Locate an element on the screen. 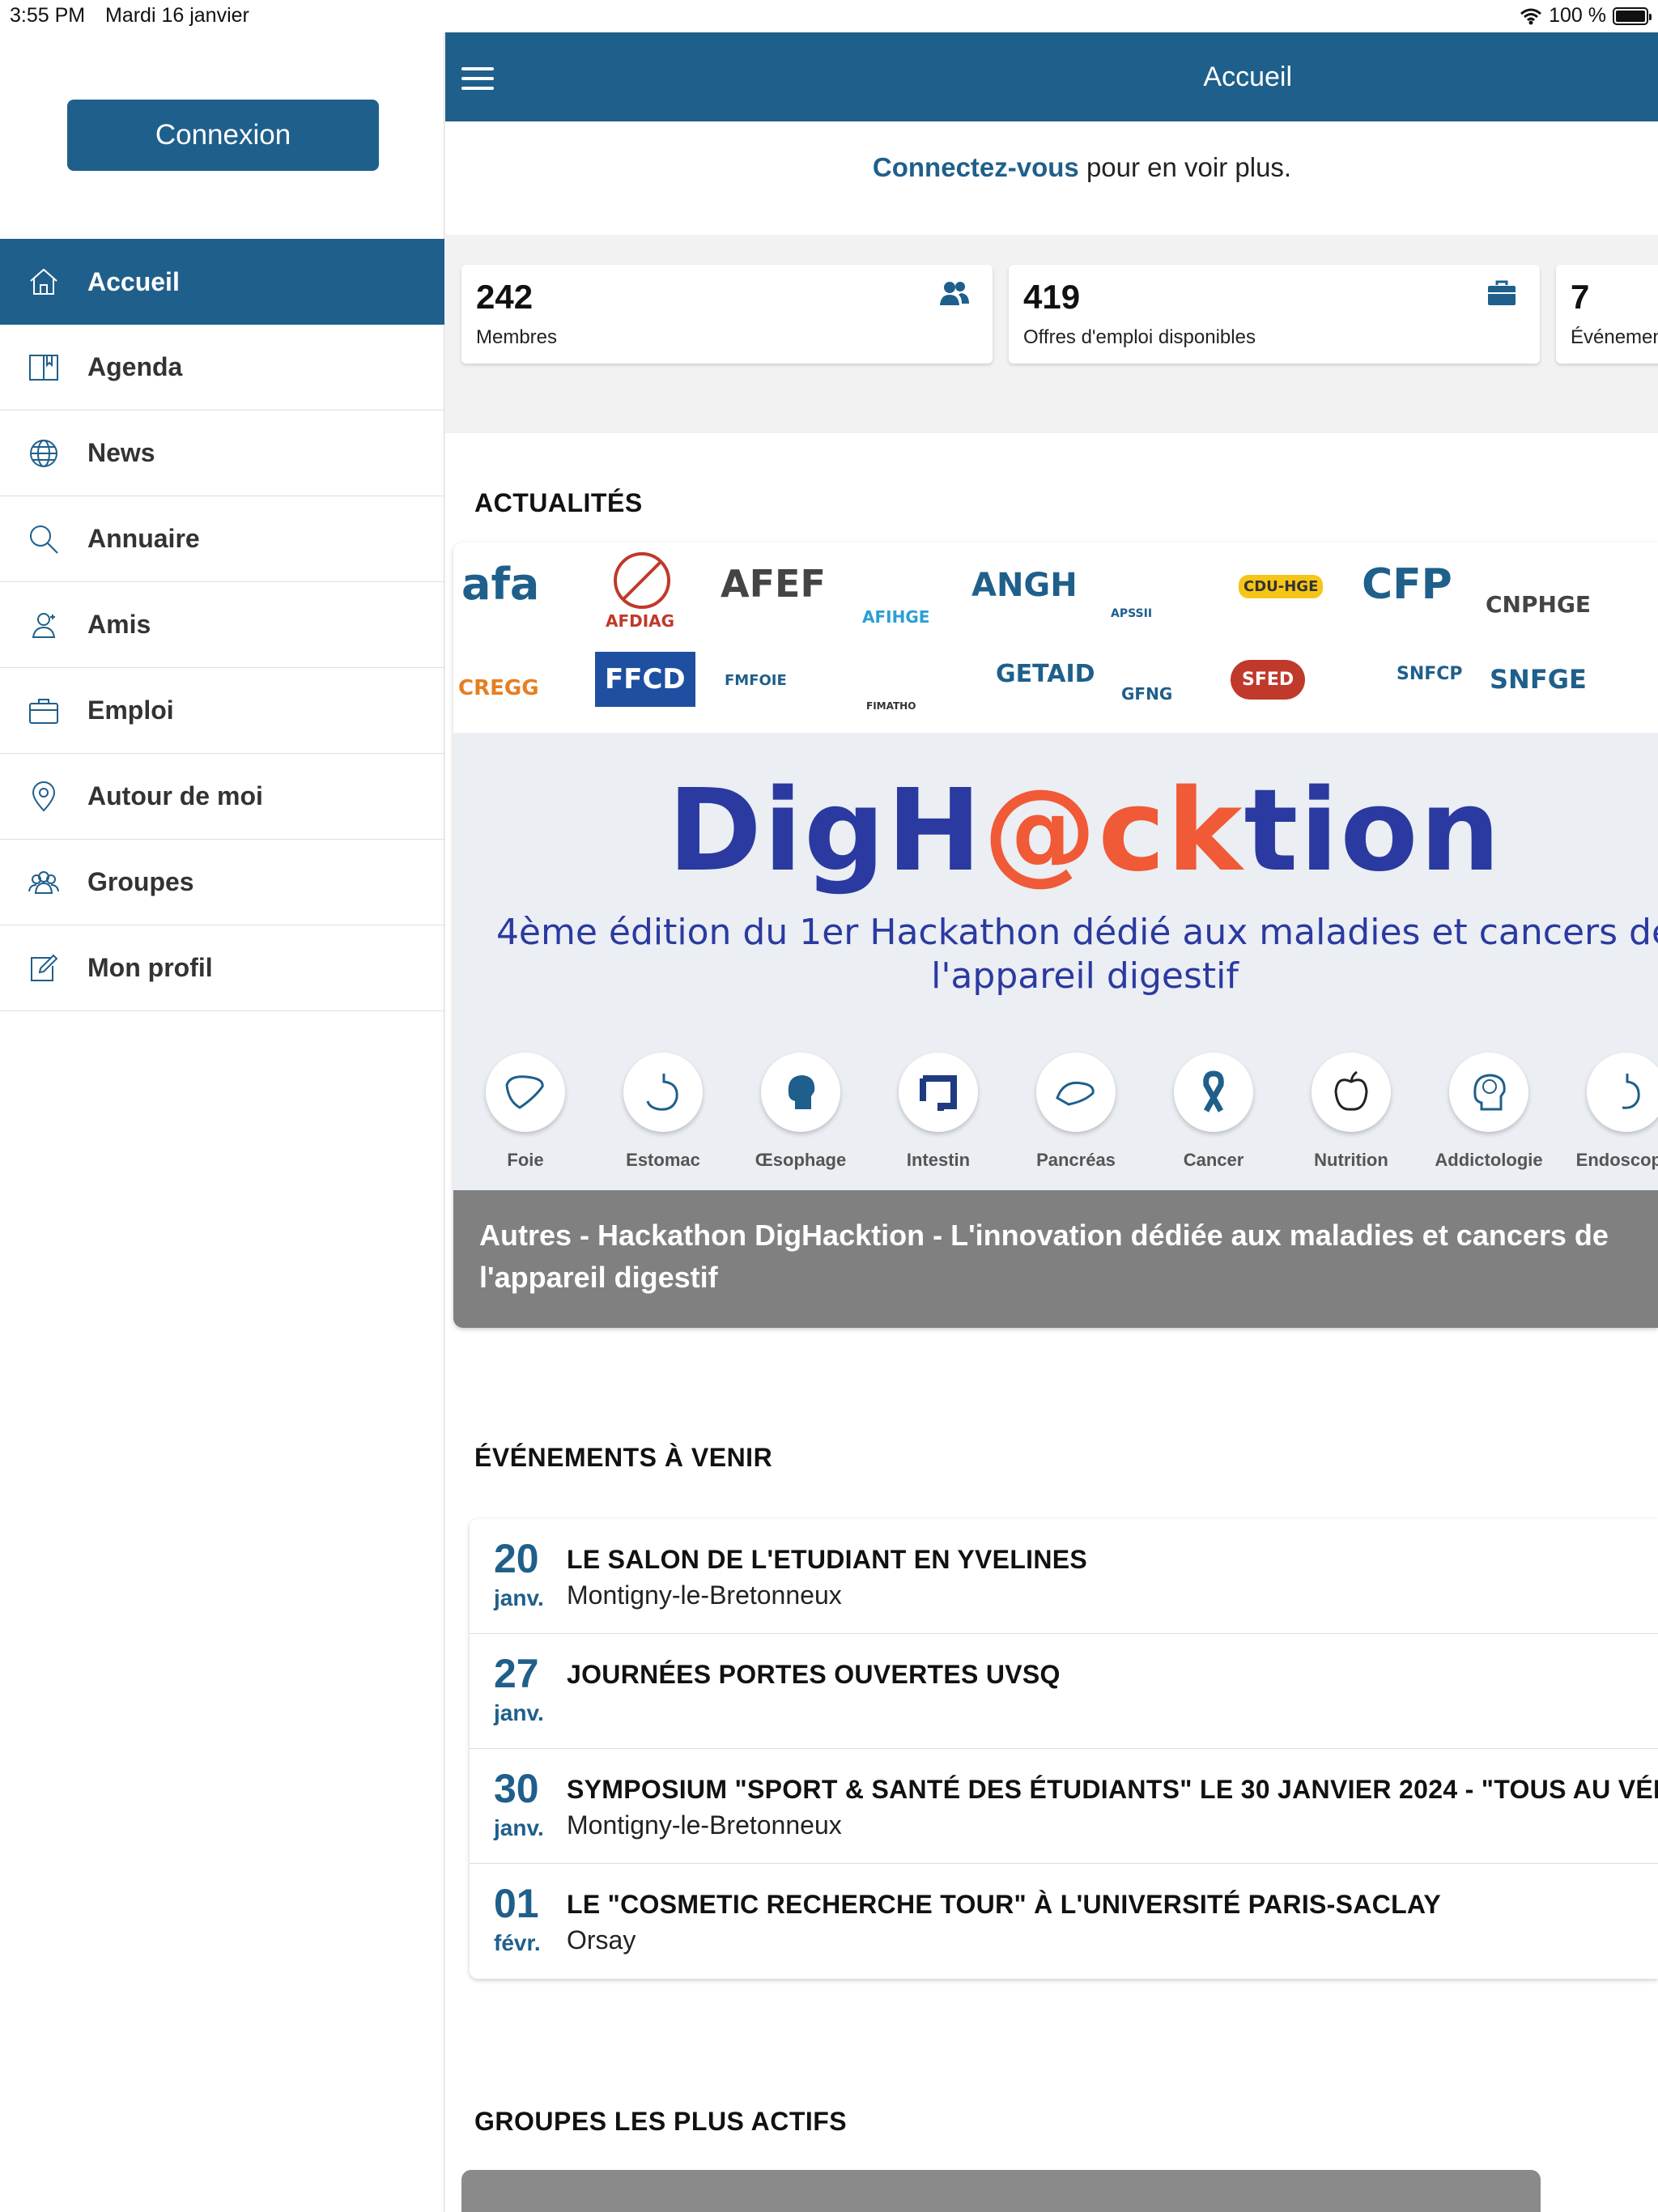 This screenshot has width=1658, height=2212. top-app-bar: Accueil is located at coordinates (1051, 76).